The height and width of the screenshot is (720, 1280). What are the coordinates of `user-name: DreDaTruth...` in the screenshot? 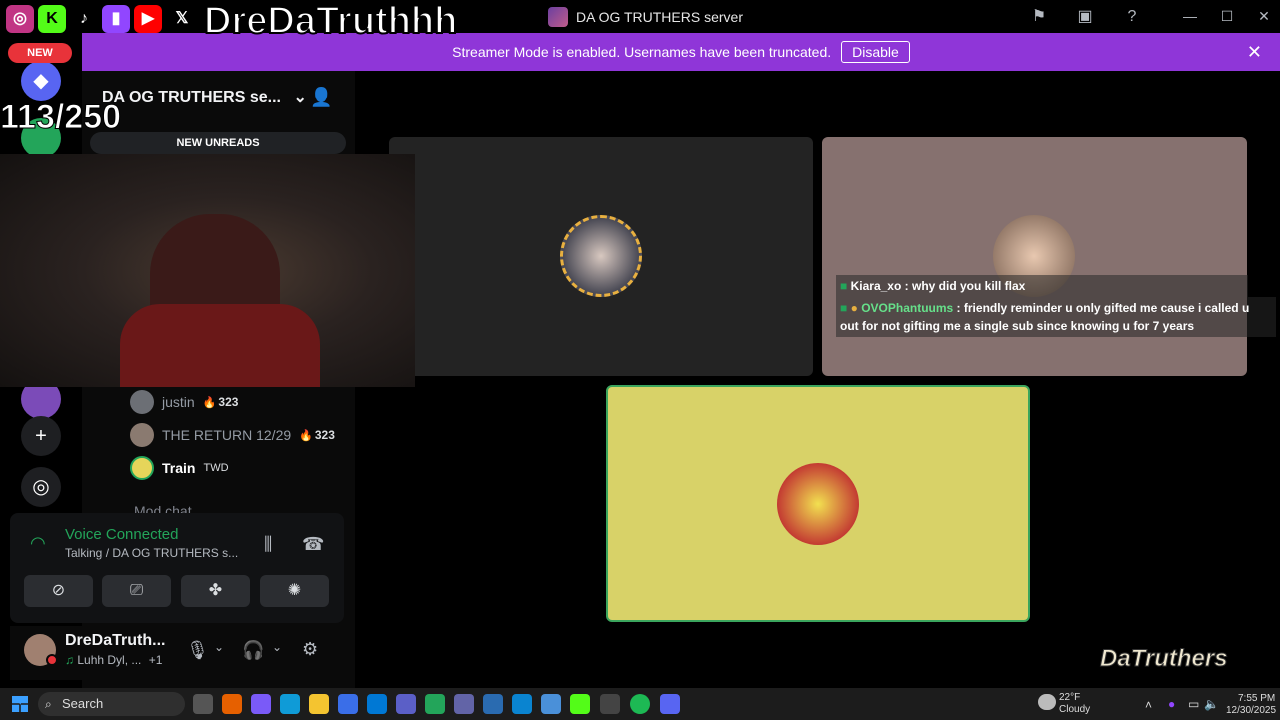 It's located at (115, 641).